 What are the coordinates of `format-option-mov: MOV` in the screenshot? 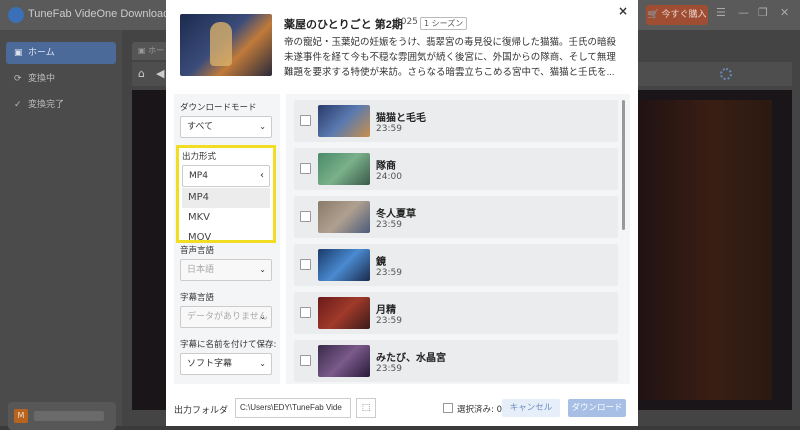 It's located at (226, 238).